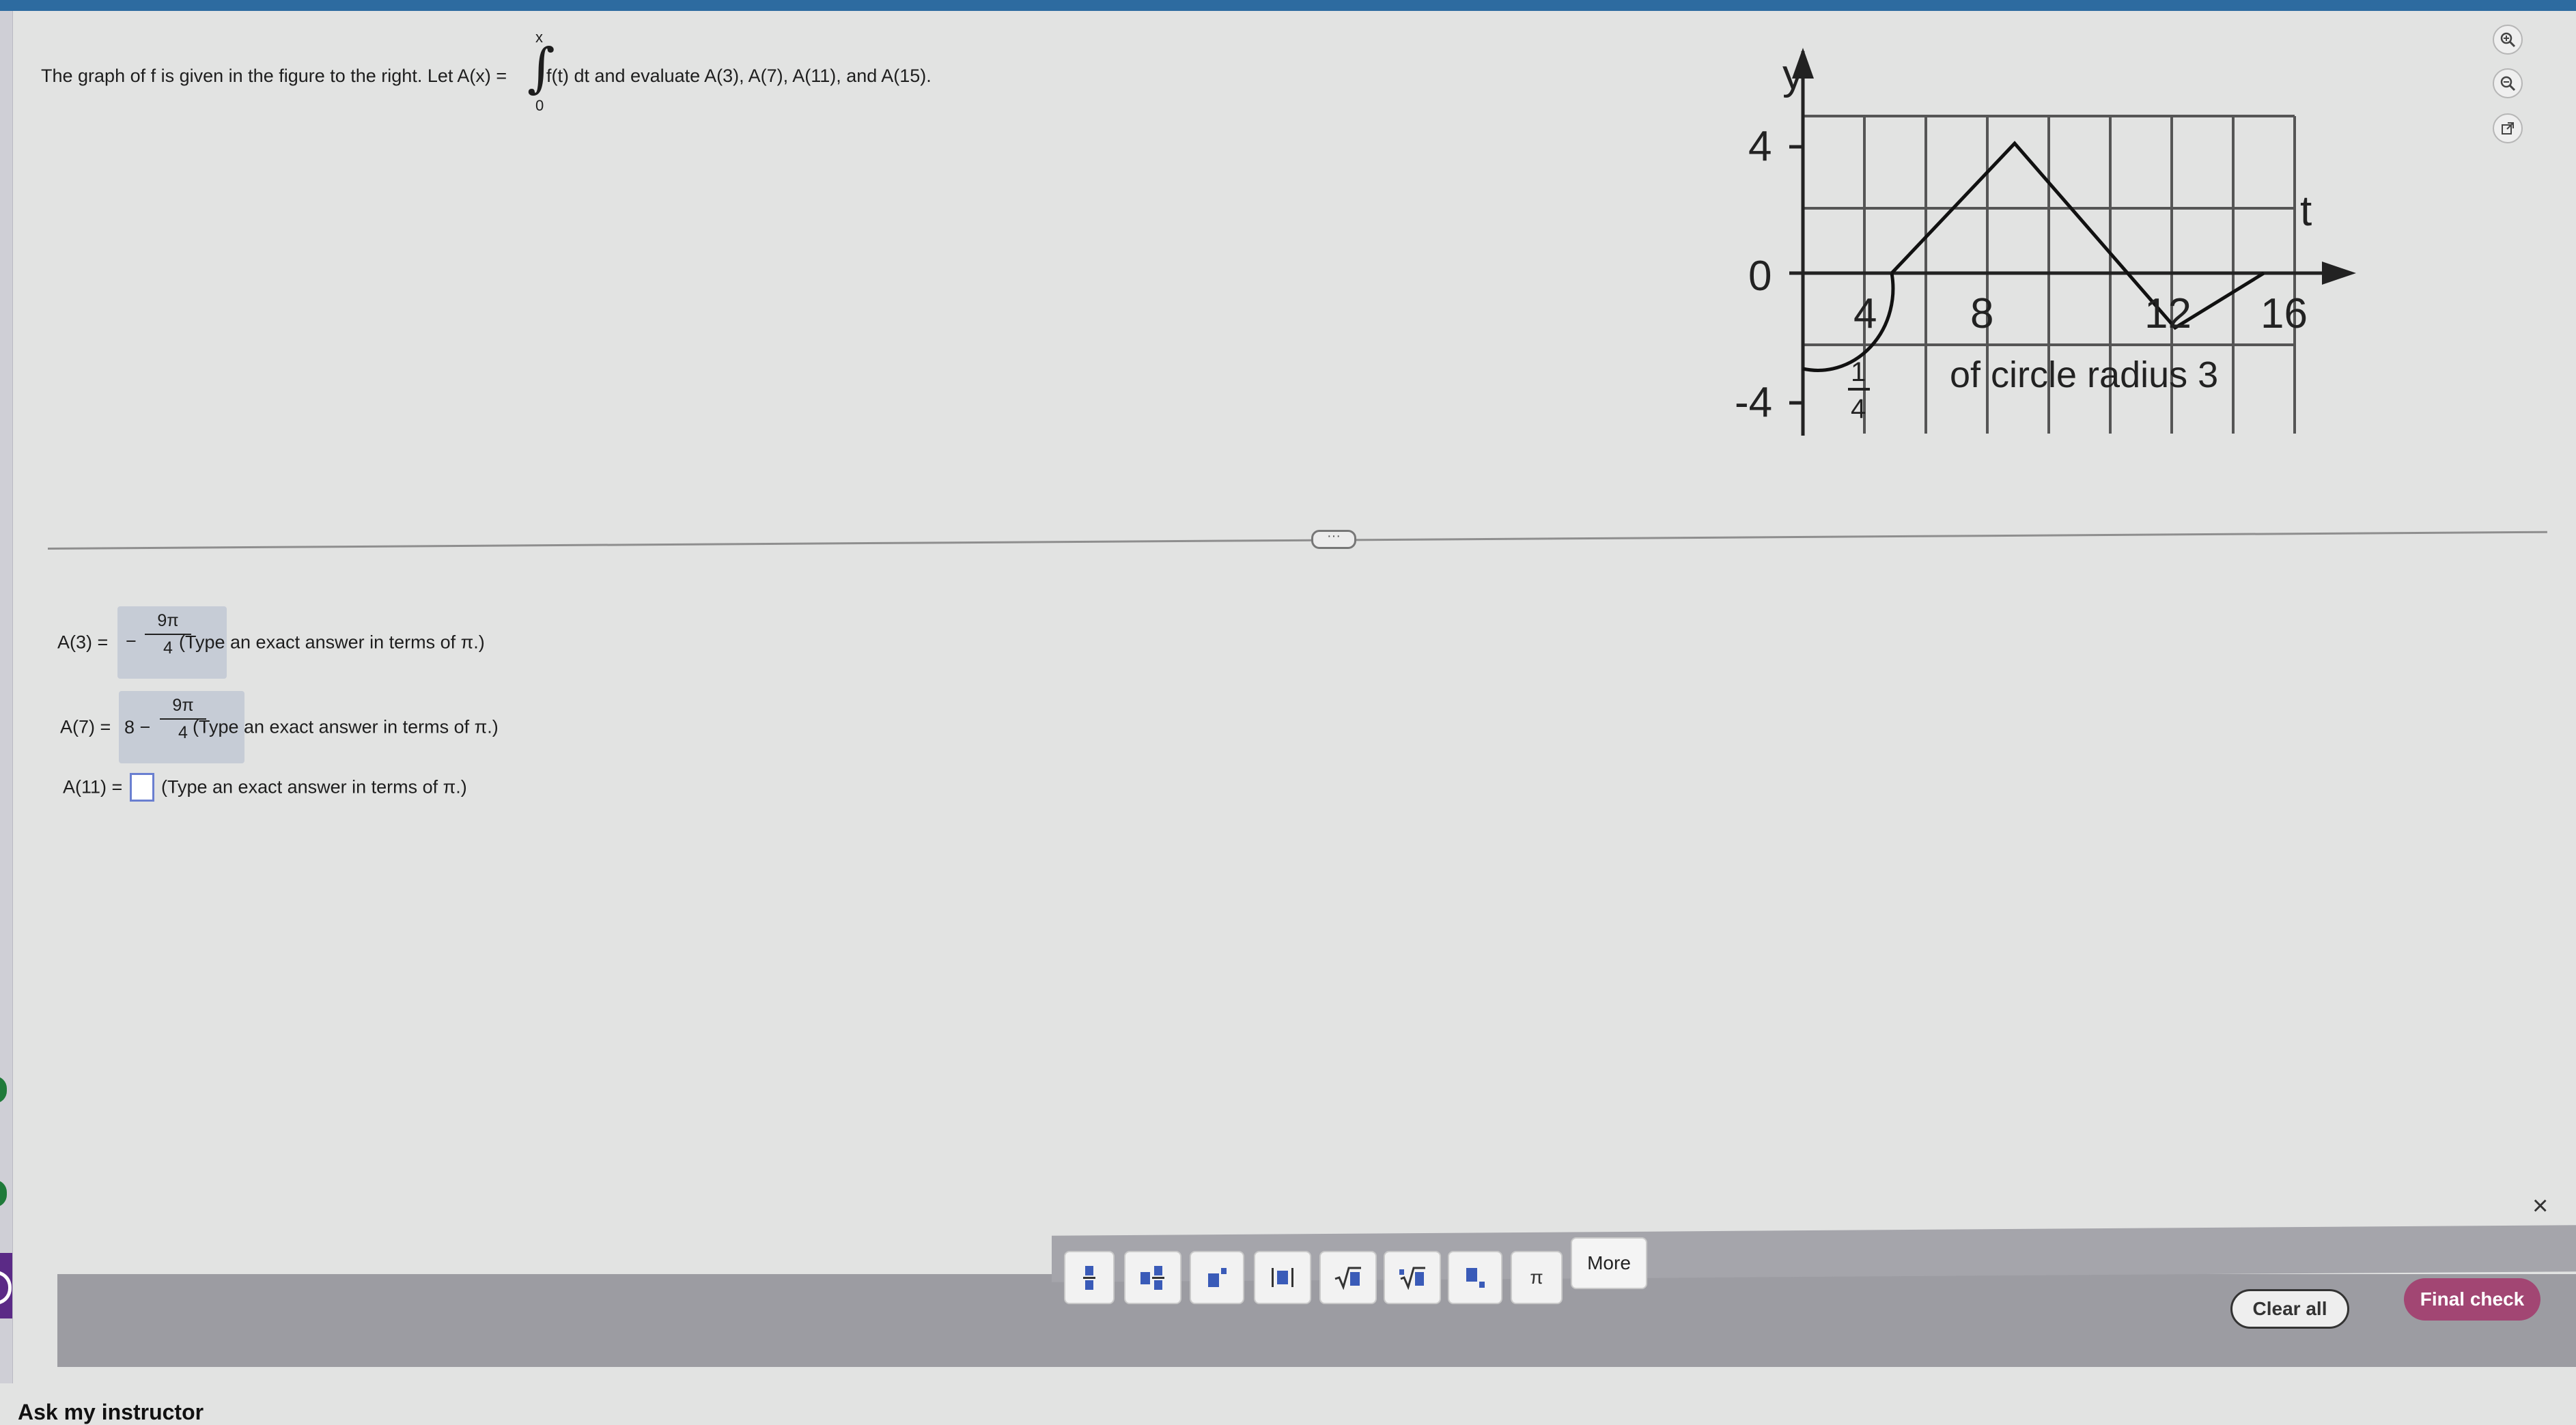 This screenshot has height=1425, width=2576. Describe the element at coordinates (1282, 1277) in the screenshot. I see `absolute-value-button` at that location.